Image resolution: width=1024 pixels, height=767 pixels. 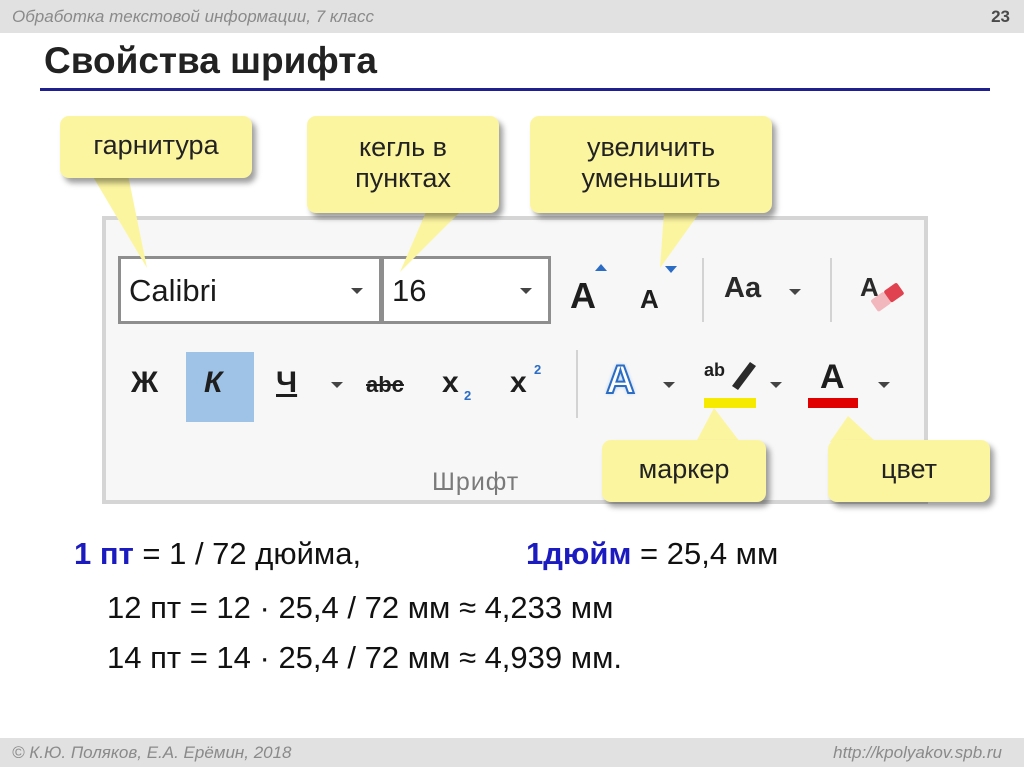 I want to click on formula-line-3: 14 пт = 14 · 25,4 / 72 мм ≈ 4,939 мм., so click(x=364, y=657).